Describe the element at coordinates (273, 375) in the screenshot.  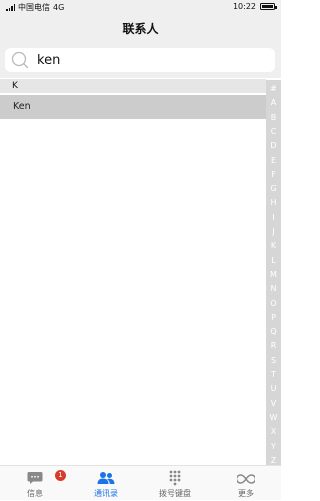
I see `index-letter: T` at that location.